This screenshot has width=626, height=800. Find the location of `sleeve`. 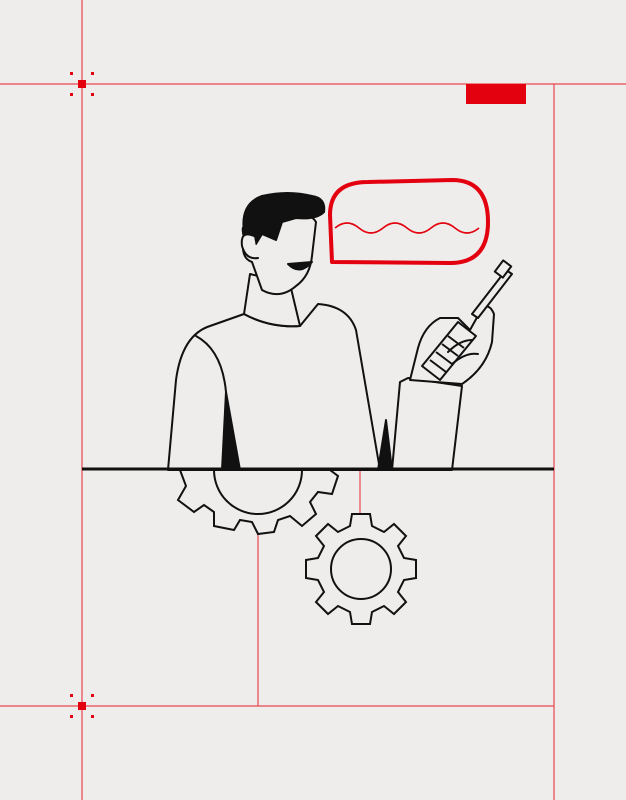

sleeve is located at coordinates (427, 424).